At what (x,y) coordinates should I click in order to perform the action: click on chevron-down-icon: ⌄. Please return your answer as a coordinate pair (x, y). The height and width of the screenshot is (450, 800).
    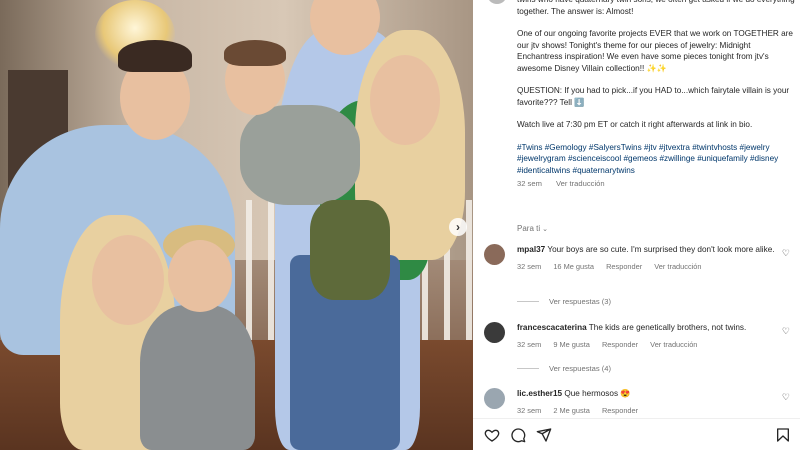
    Looking at the image, I should click on (545, 229).